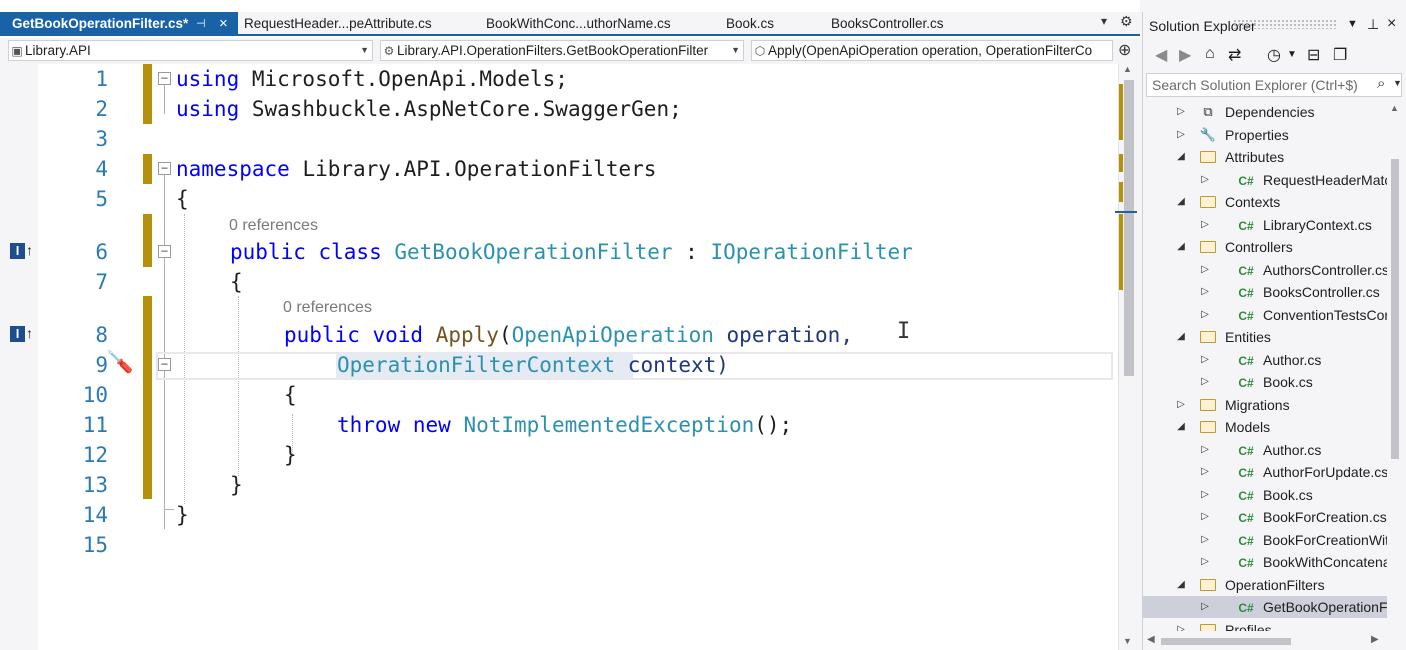  What do you see at coordinates (1265, 607) in the screenshot?
I see `tree-item-getbookoperationfilter: ▷ C# GetBookOperationFilter` at bounding box center [1265, 607].